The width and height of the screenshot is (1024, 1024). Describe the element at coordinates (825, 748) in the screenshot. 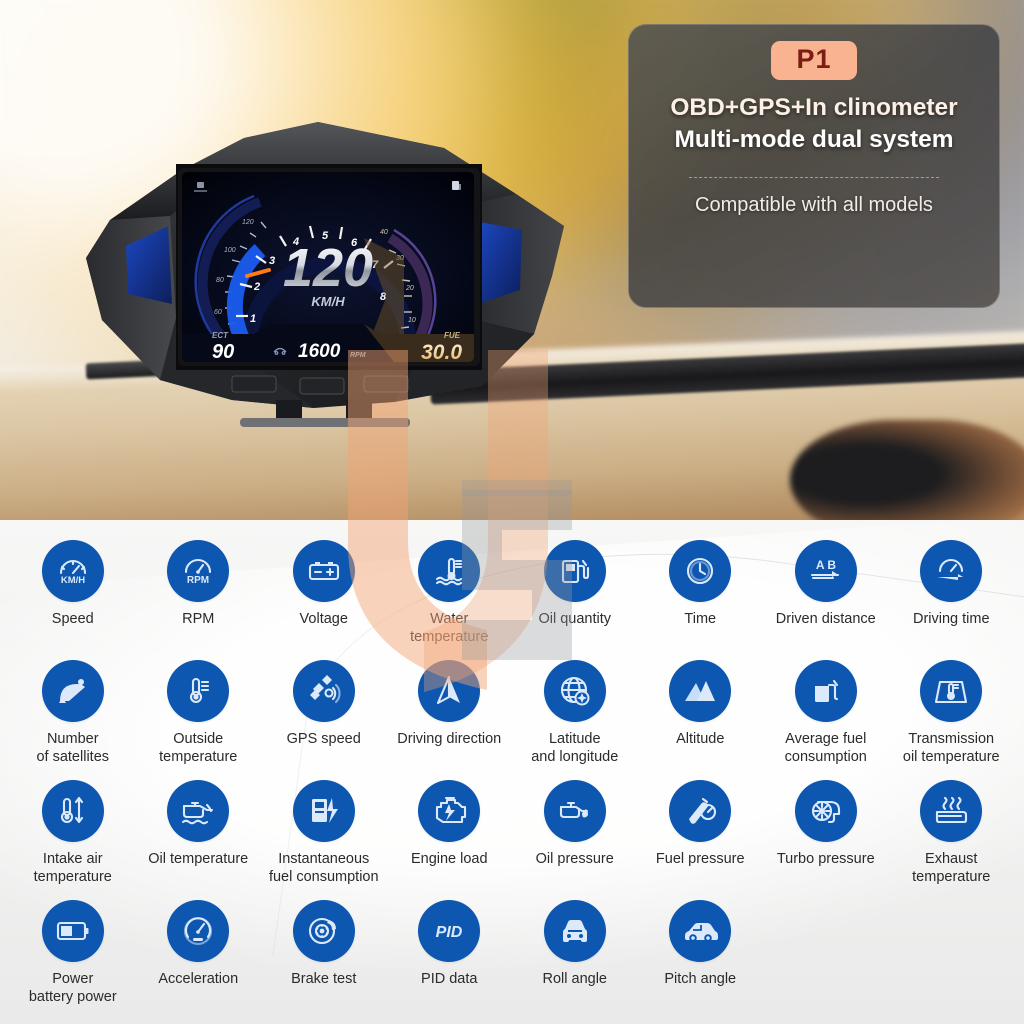

I see `feature-label: Average fuel consumption` at that location.